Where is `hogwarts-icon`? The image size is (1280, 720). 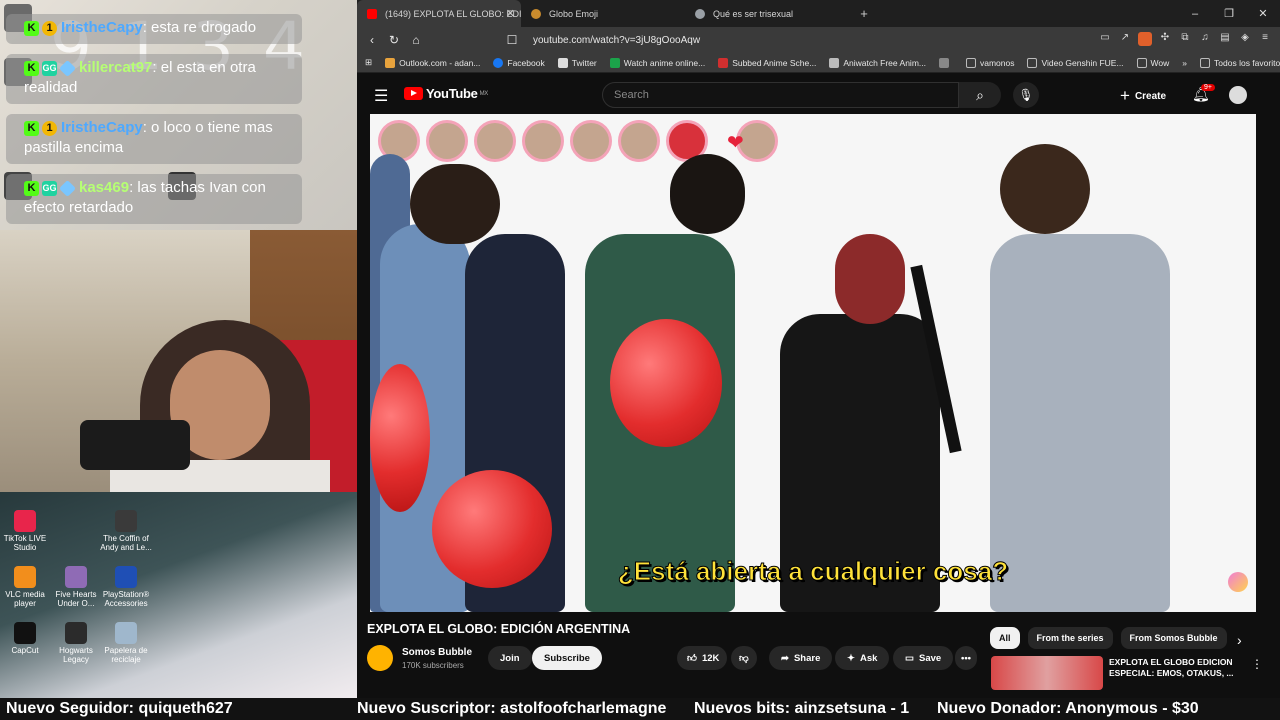
hogwarts-icon is located at coordinates (76, 633).